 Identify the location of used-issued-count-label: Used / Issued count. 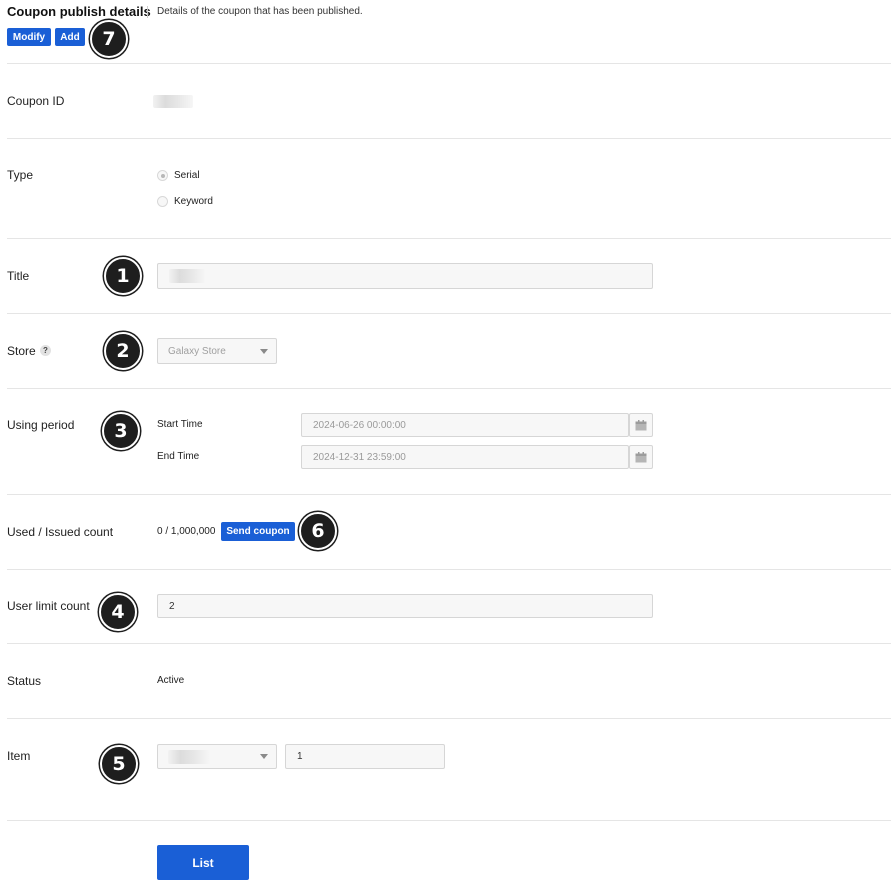
(60, 532).